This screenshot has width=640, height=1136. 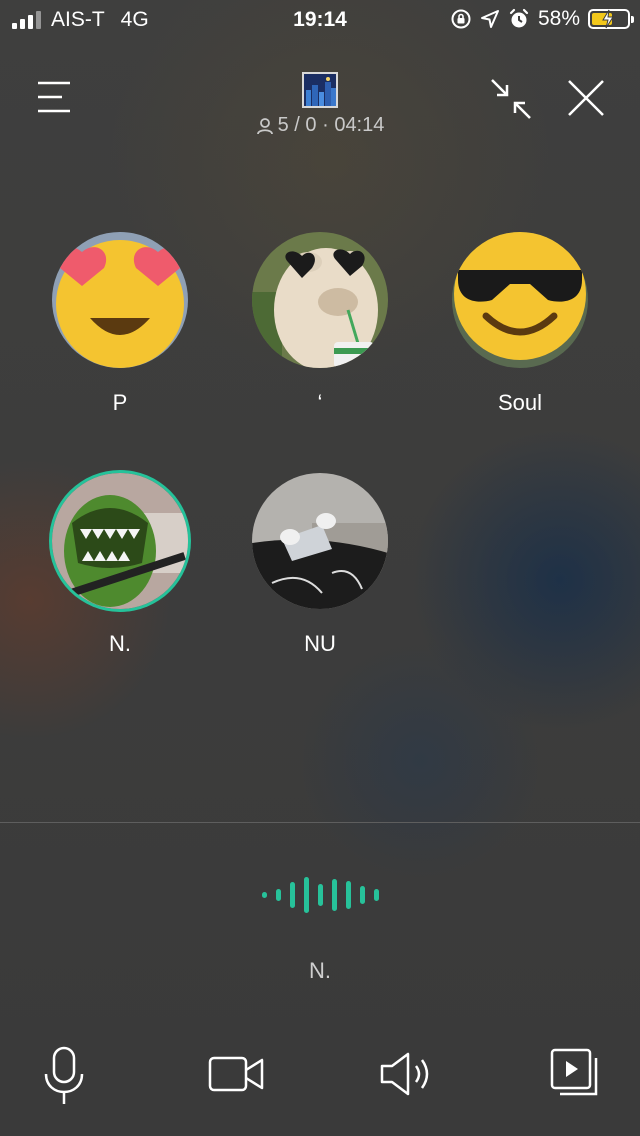 I want to click on sunglasses-emoji-icon, so click(x=520, y=300).